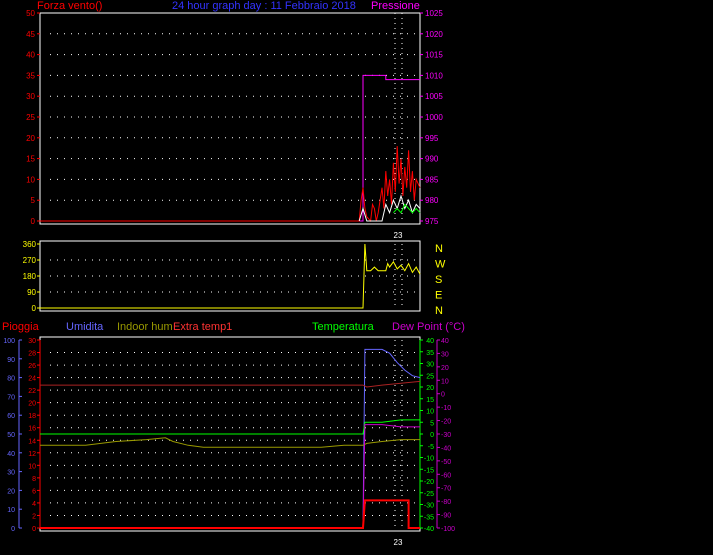 This screenshot has height=555, width=713. What do you see at coordinates (230, 148) in the screenshot?
I see `series-pressure` at bounding box center [230, 148].